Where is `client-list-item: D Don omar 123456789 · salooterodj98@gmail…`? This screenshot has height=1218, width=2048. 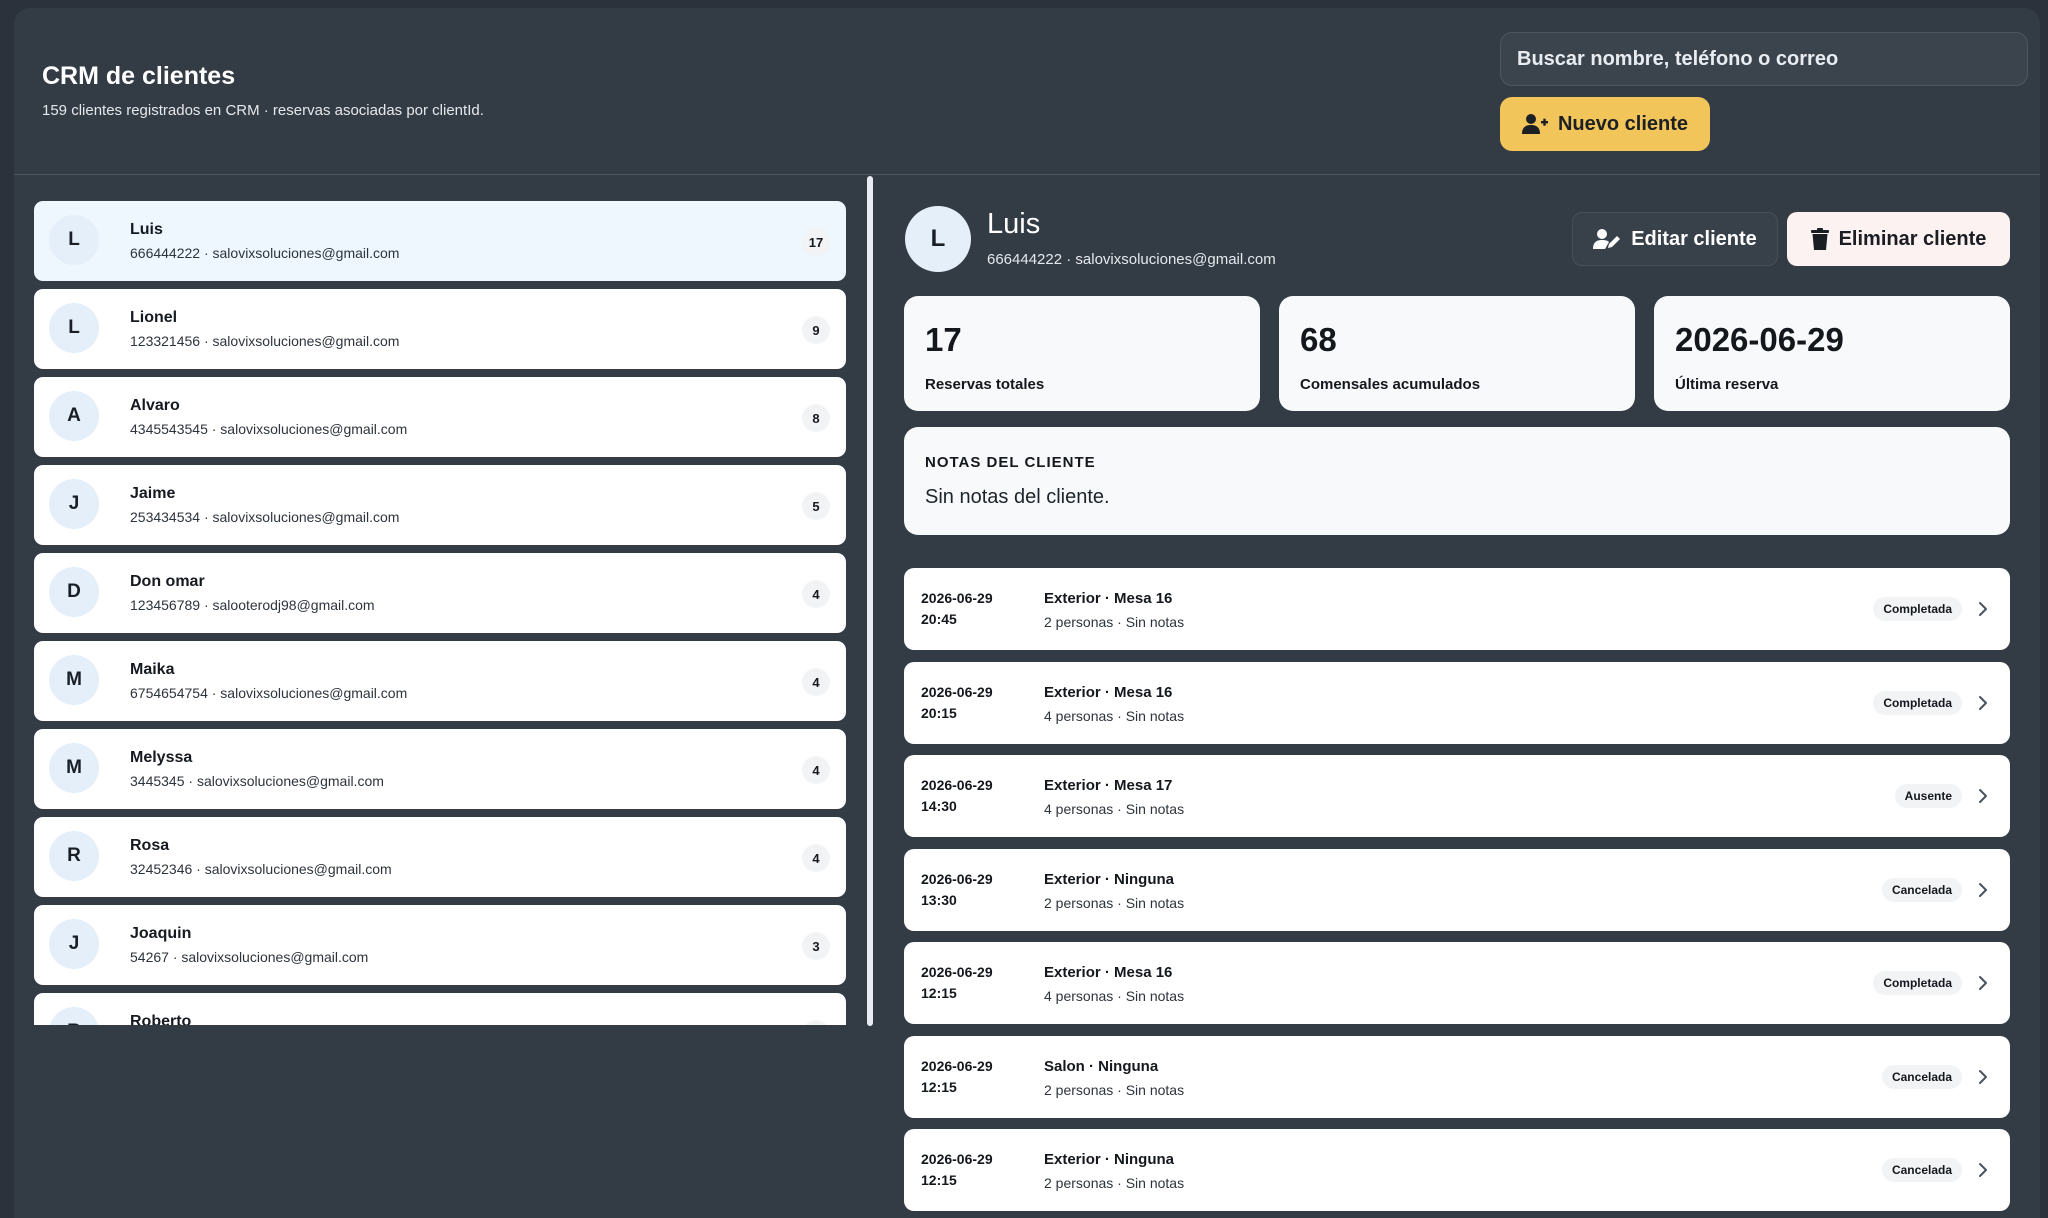 client-list-item: D Don omar 123456789 · salooterodj98@gmail… is located at coordinates (440, 593).